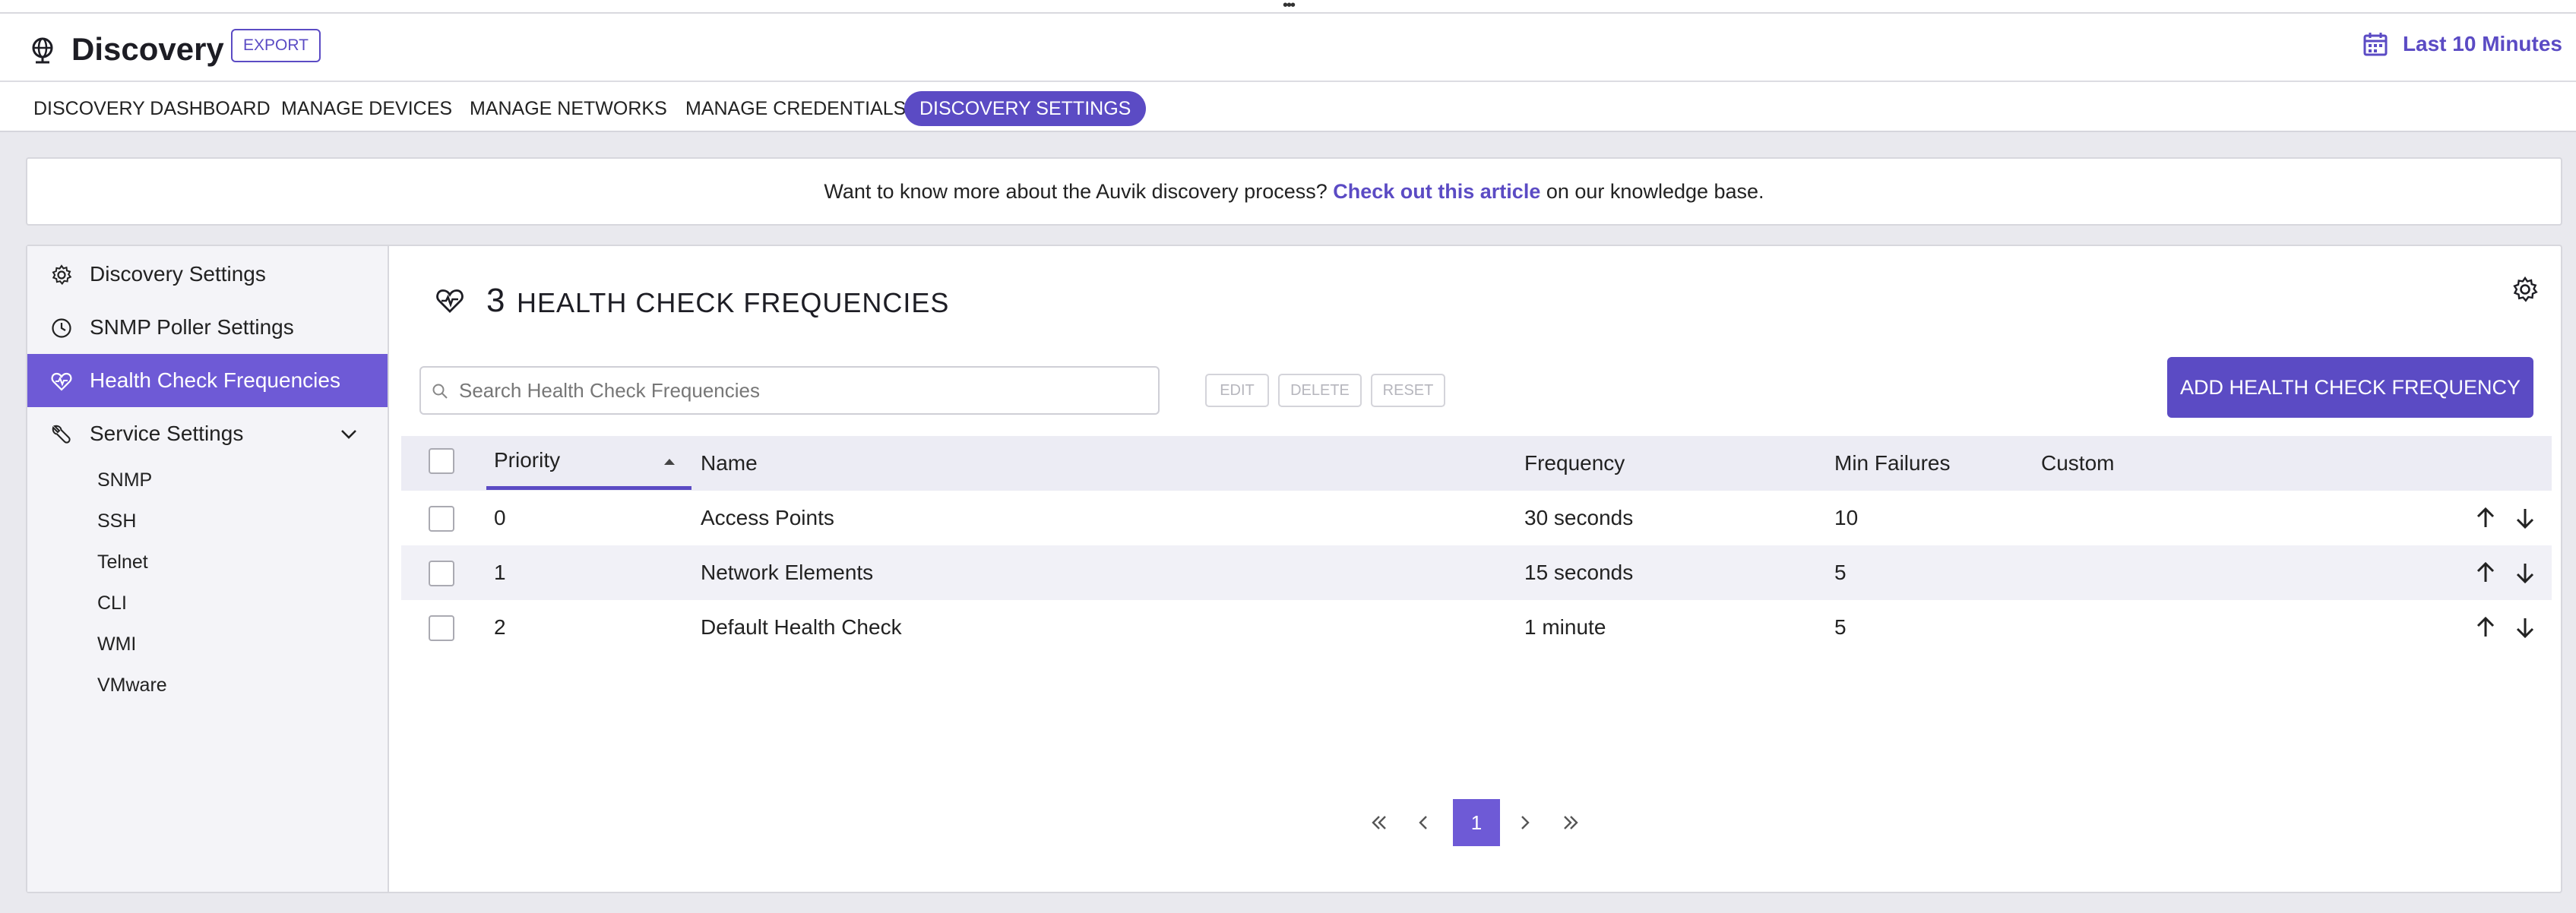 Image resolution: width=2576 pixels, height=913 pixels. What do you see at coordinates (42, 50) in the screenshot?
I see `discovery-globe-icon` at bounding box center [42, 50].